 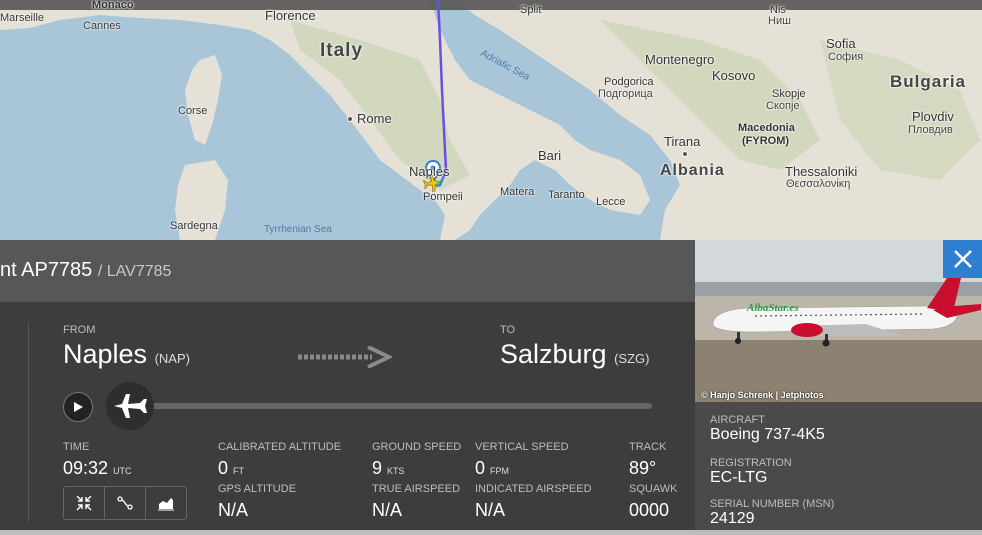 What do you see at coordinates (342, 50) in the screenshot?
I see `map-label-italy: Italy` at bounding box center [342, 50].